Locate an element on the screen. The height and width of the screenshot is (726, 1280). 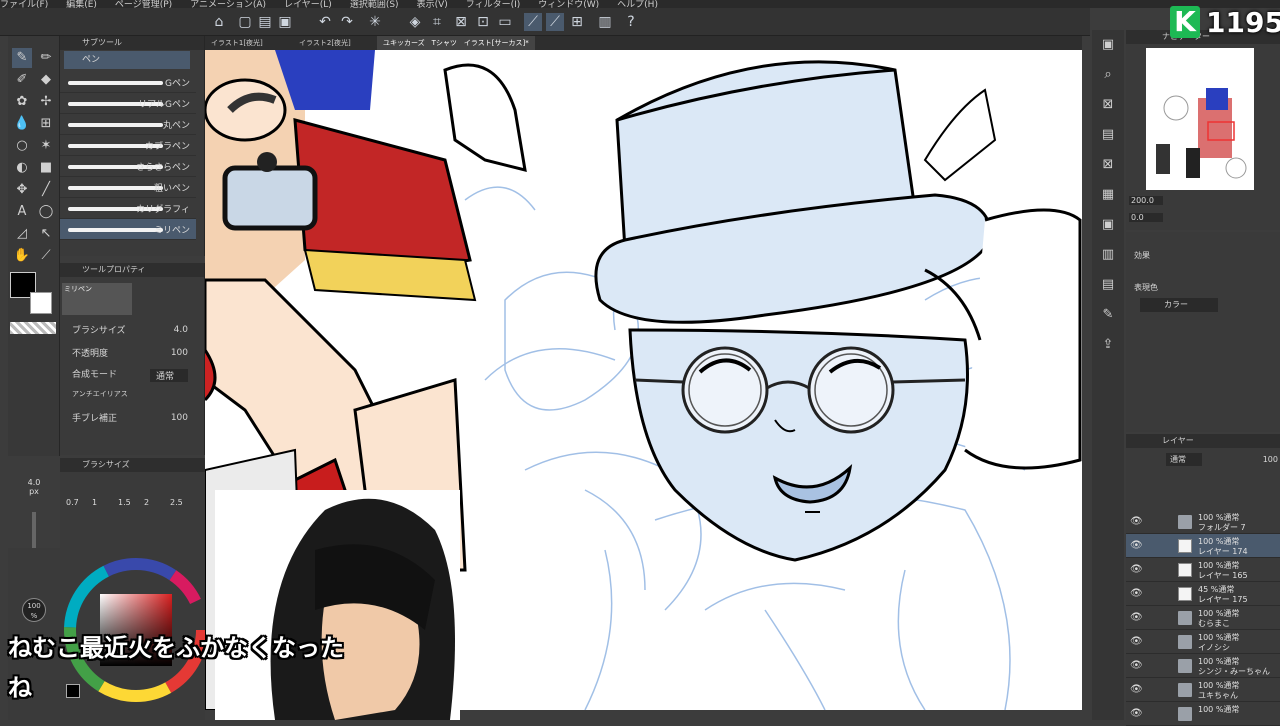
snap-ruler-icon: ⟋ is located at coordinates (533, 22).